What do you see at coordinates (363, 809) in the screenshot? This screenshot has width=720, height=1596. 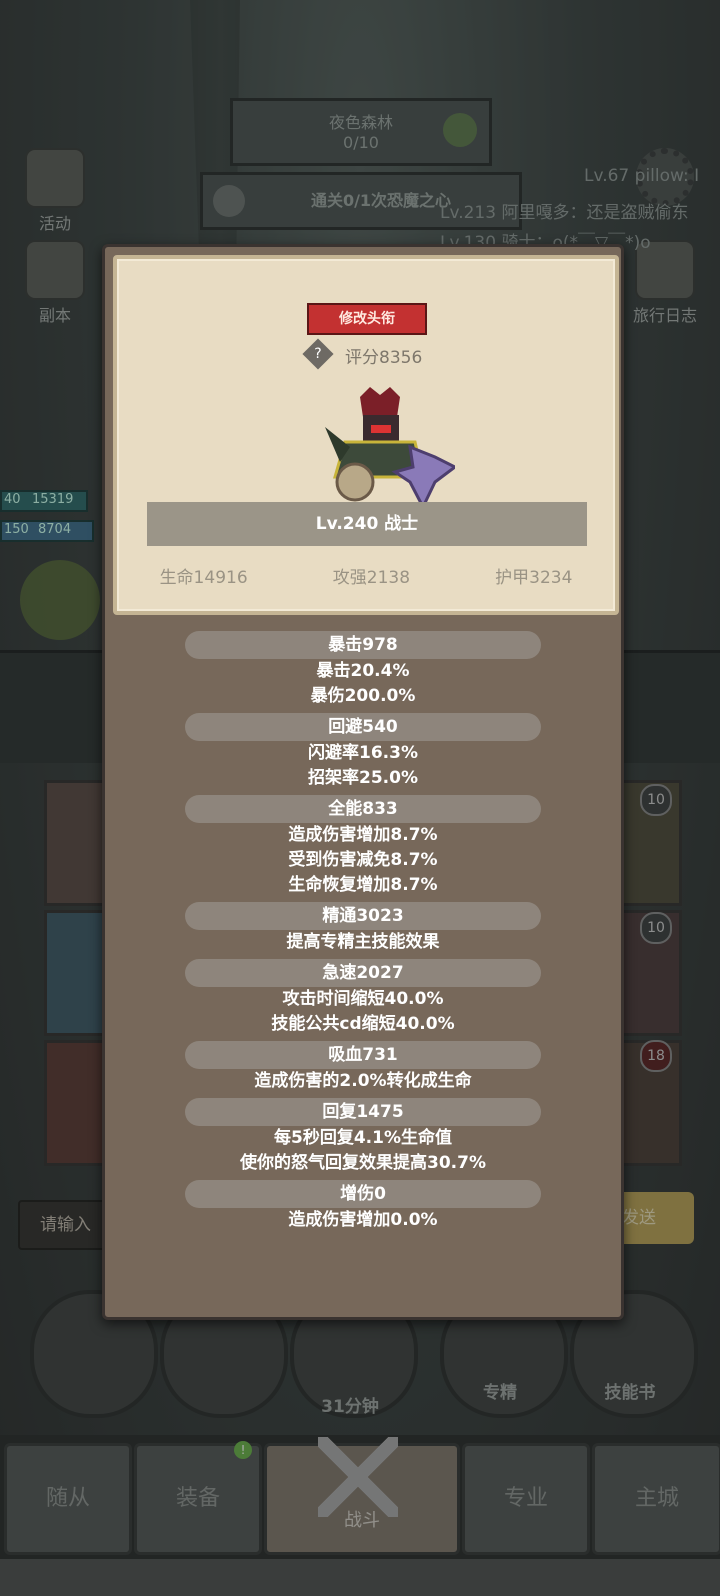 I see `attribute-title: 全能833` at bounding box center [363, 809].